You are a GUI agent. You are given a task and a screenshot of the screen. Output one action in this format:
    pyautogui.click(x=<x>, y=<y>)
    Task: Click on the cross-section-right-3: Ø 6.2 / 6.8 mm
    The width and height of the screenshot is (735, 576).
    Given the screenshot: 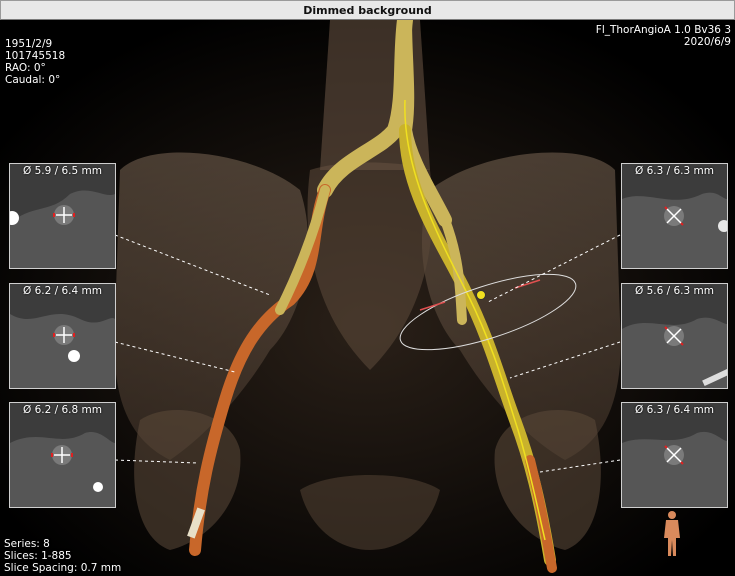 What is the action you would take?
    pyautogui.click(x=62, y=455)
    